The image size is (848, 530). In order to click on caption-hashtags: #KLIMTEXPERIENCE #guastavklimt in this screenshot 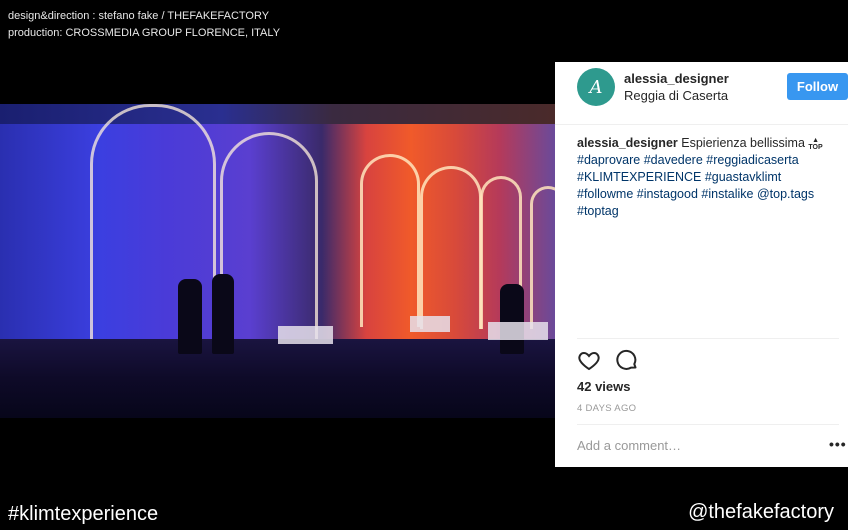, I will do `click(679, 177)`.